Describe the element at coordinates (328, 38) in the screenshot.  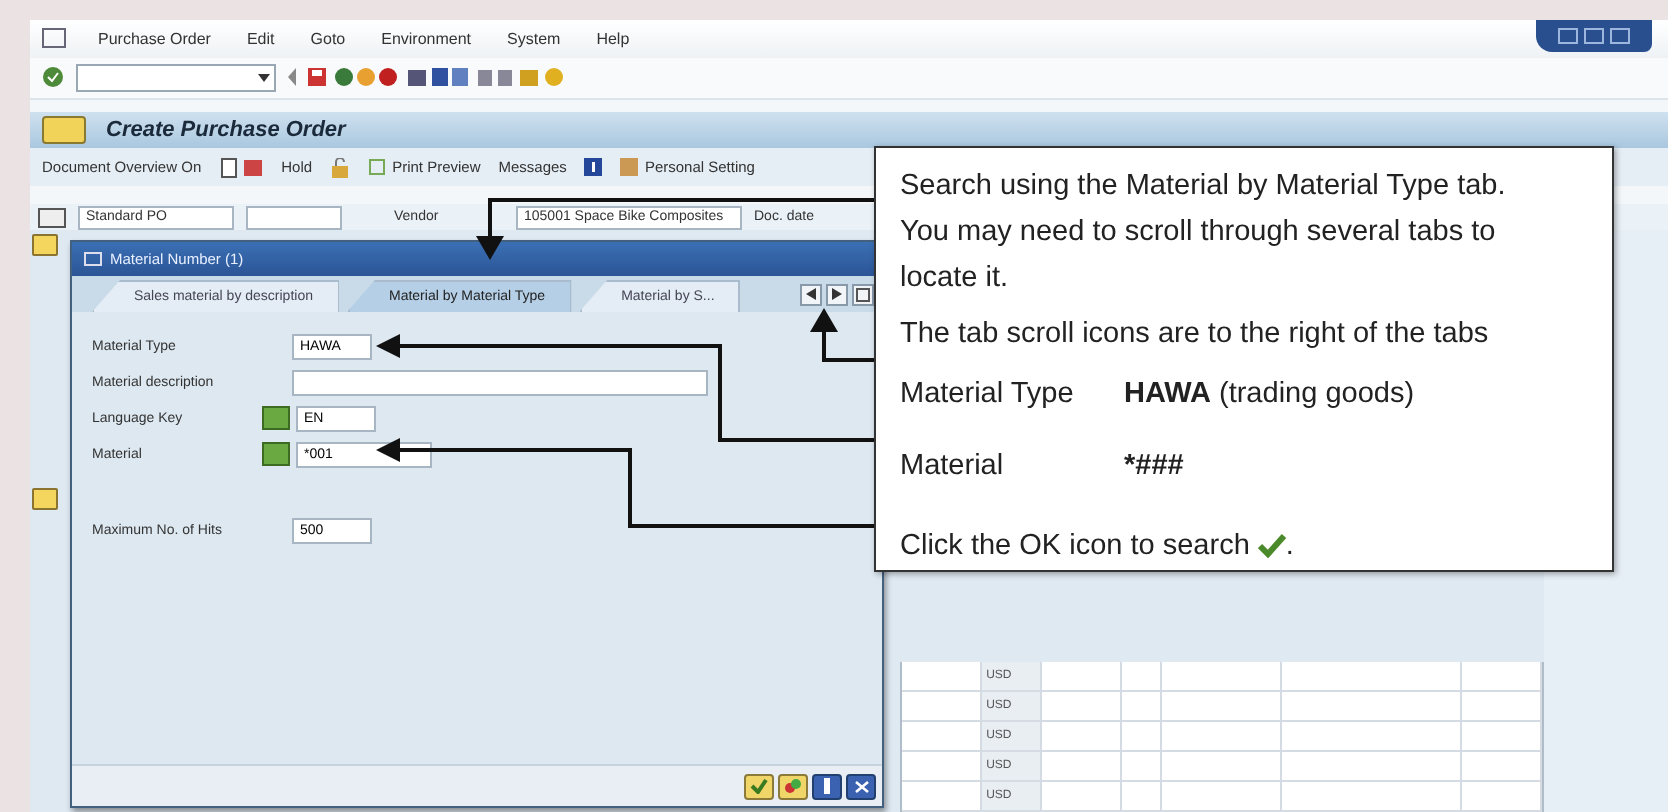
I see `menu-item: Goto` at that location.